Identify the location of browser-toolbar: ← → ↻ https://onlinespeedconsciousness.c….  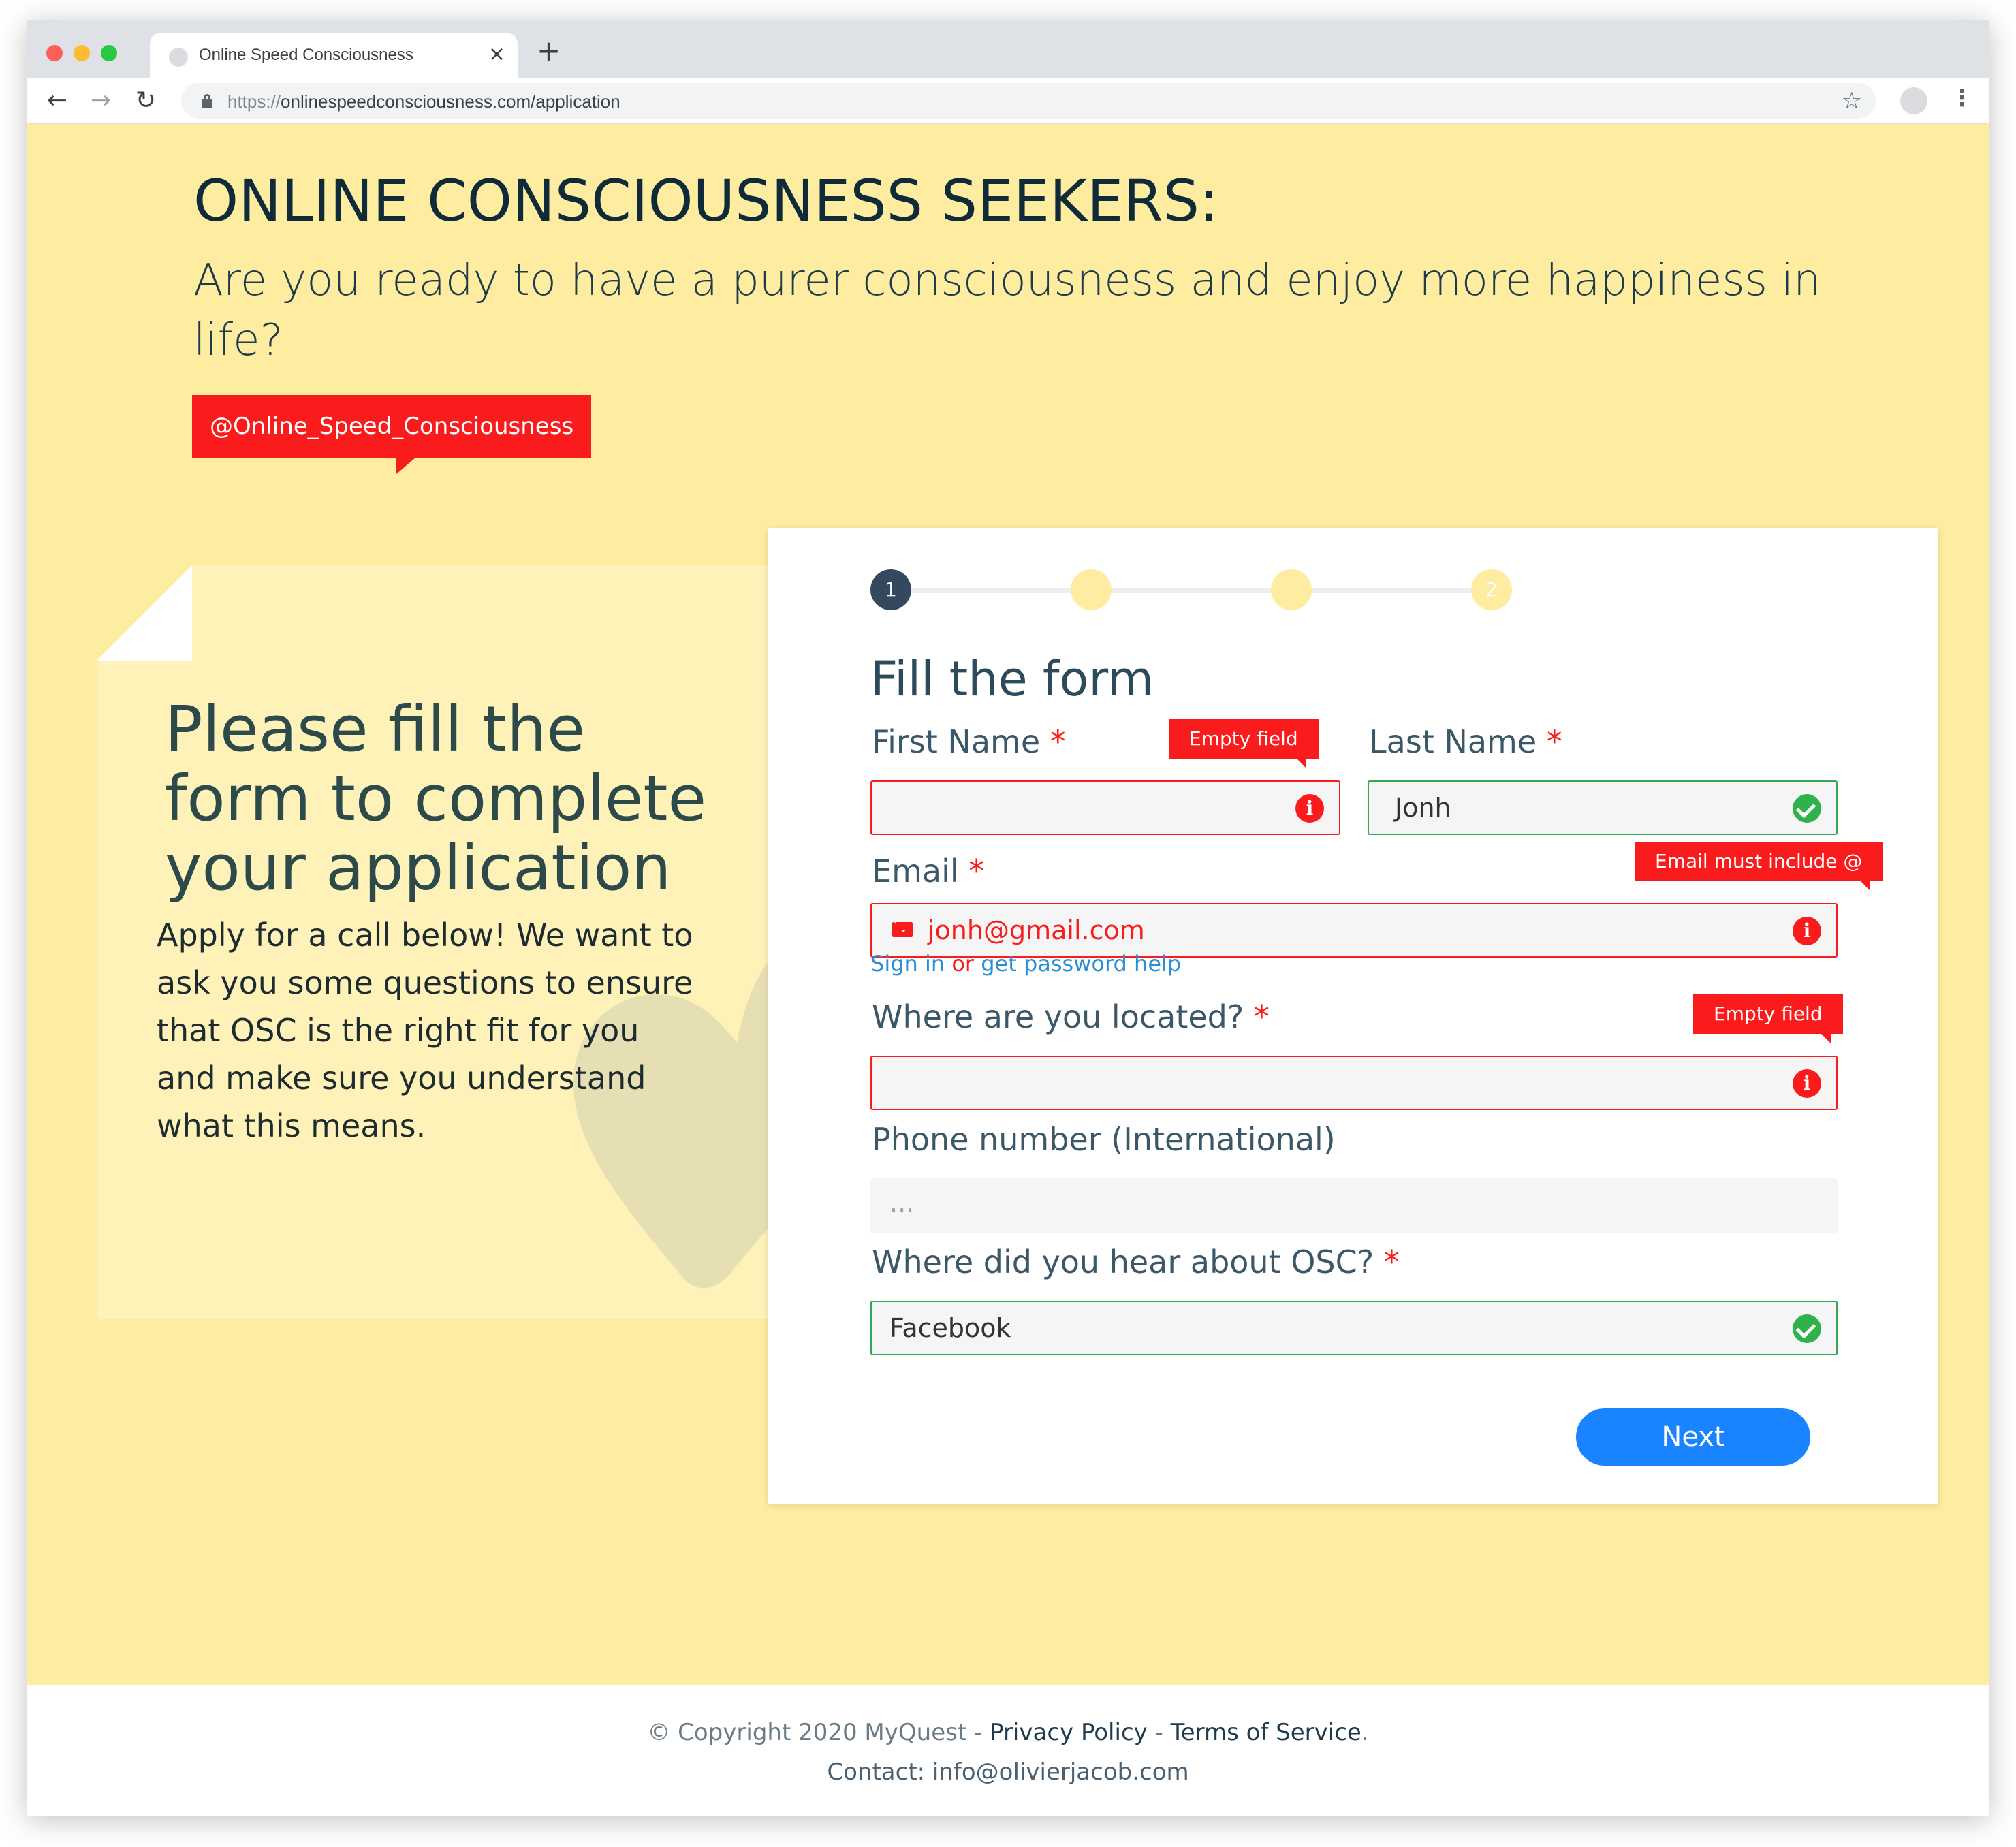
(1008, 101).